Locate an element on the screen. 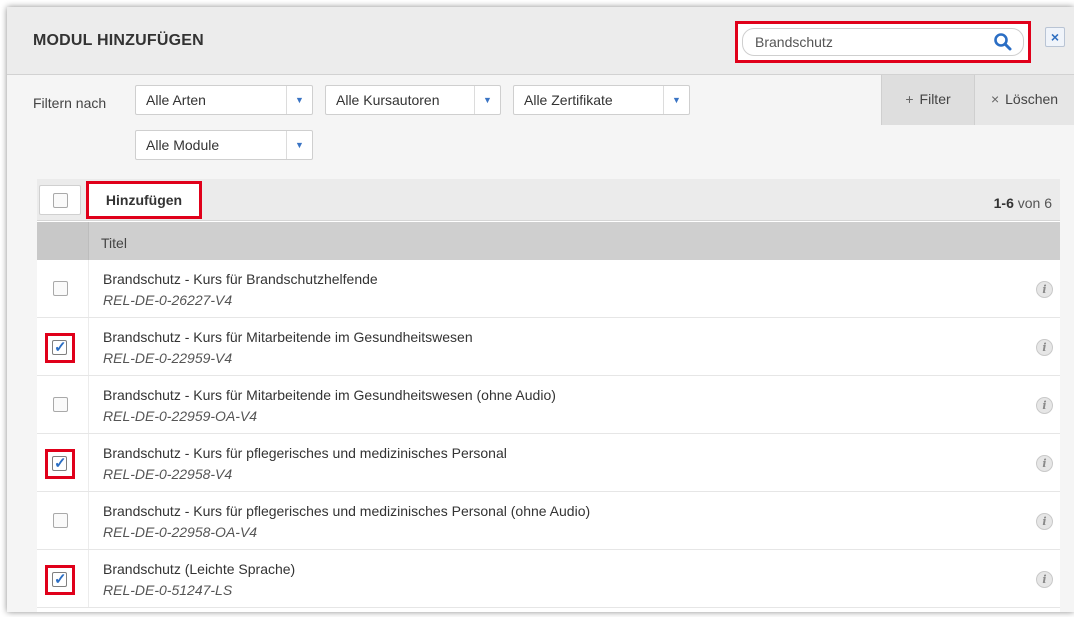 Image resolution: width=1074 pixels, height=617 pixels. add-button-label: Hinzufügen is located at coordinates (144, 200).